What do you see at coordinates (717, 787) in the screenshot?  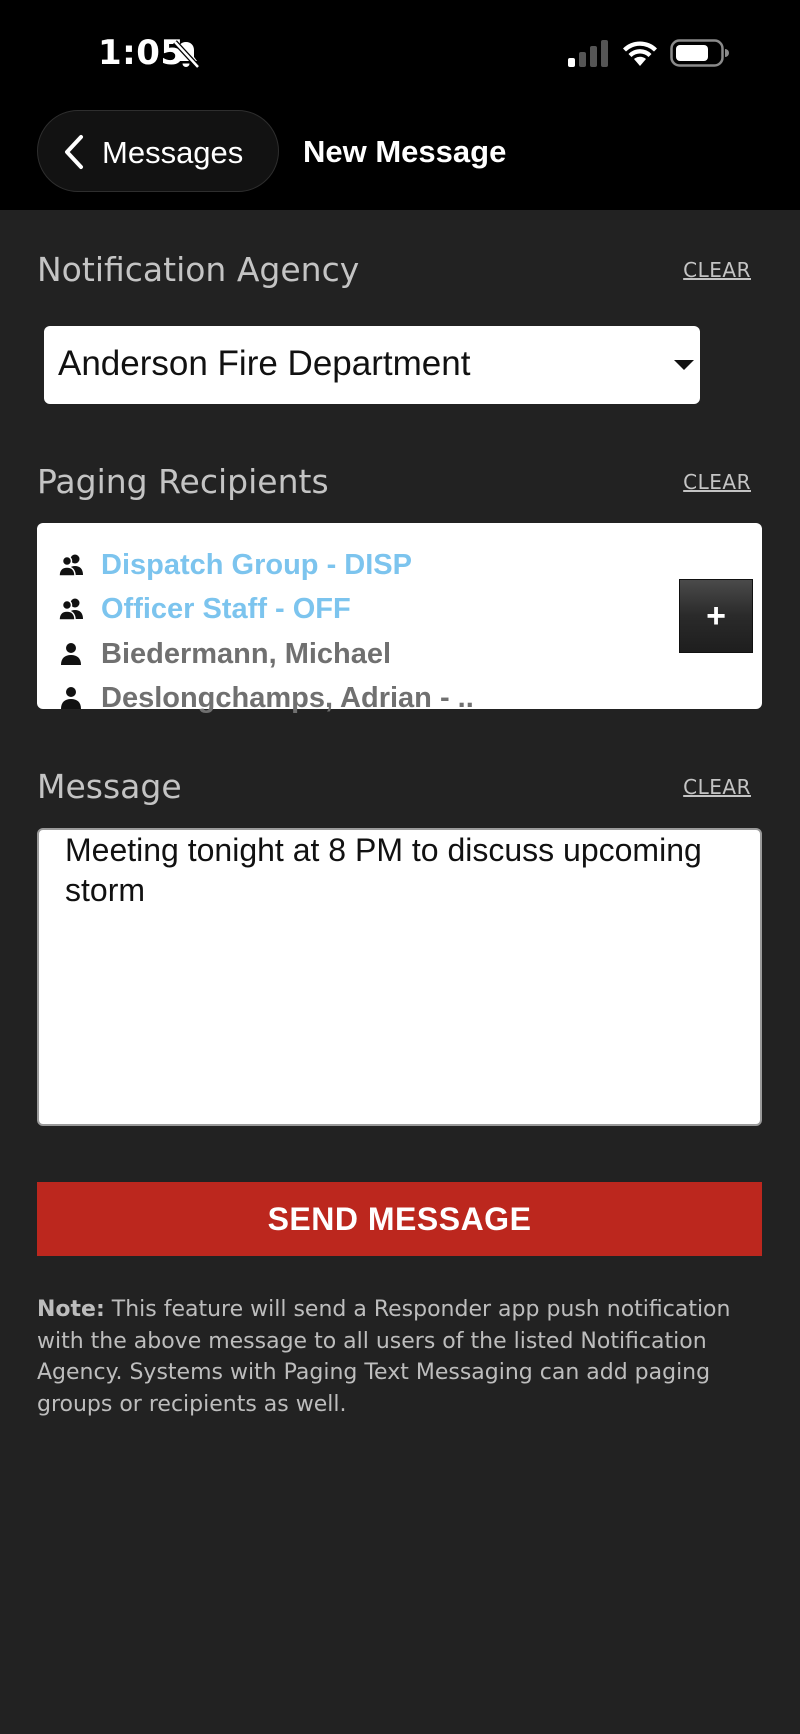 I see `clear-message-link: CLEAR` at bounding box center [717, 787].